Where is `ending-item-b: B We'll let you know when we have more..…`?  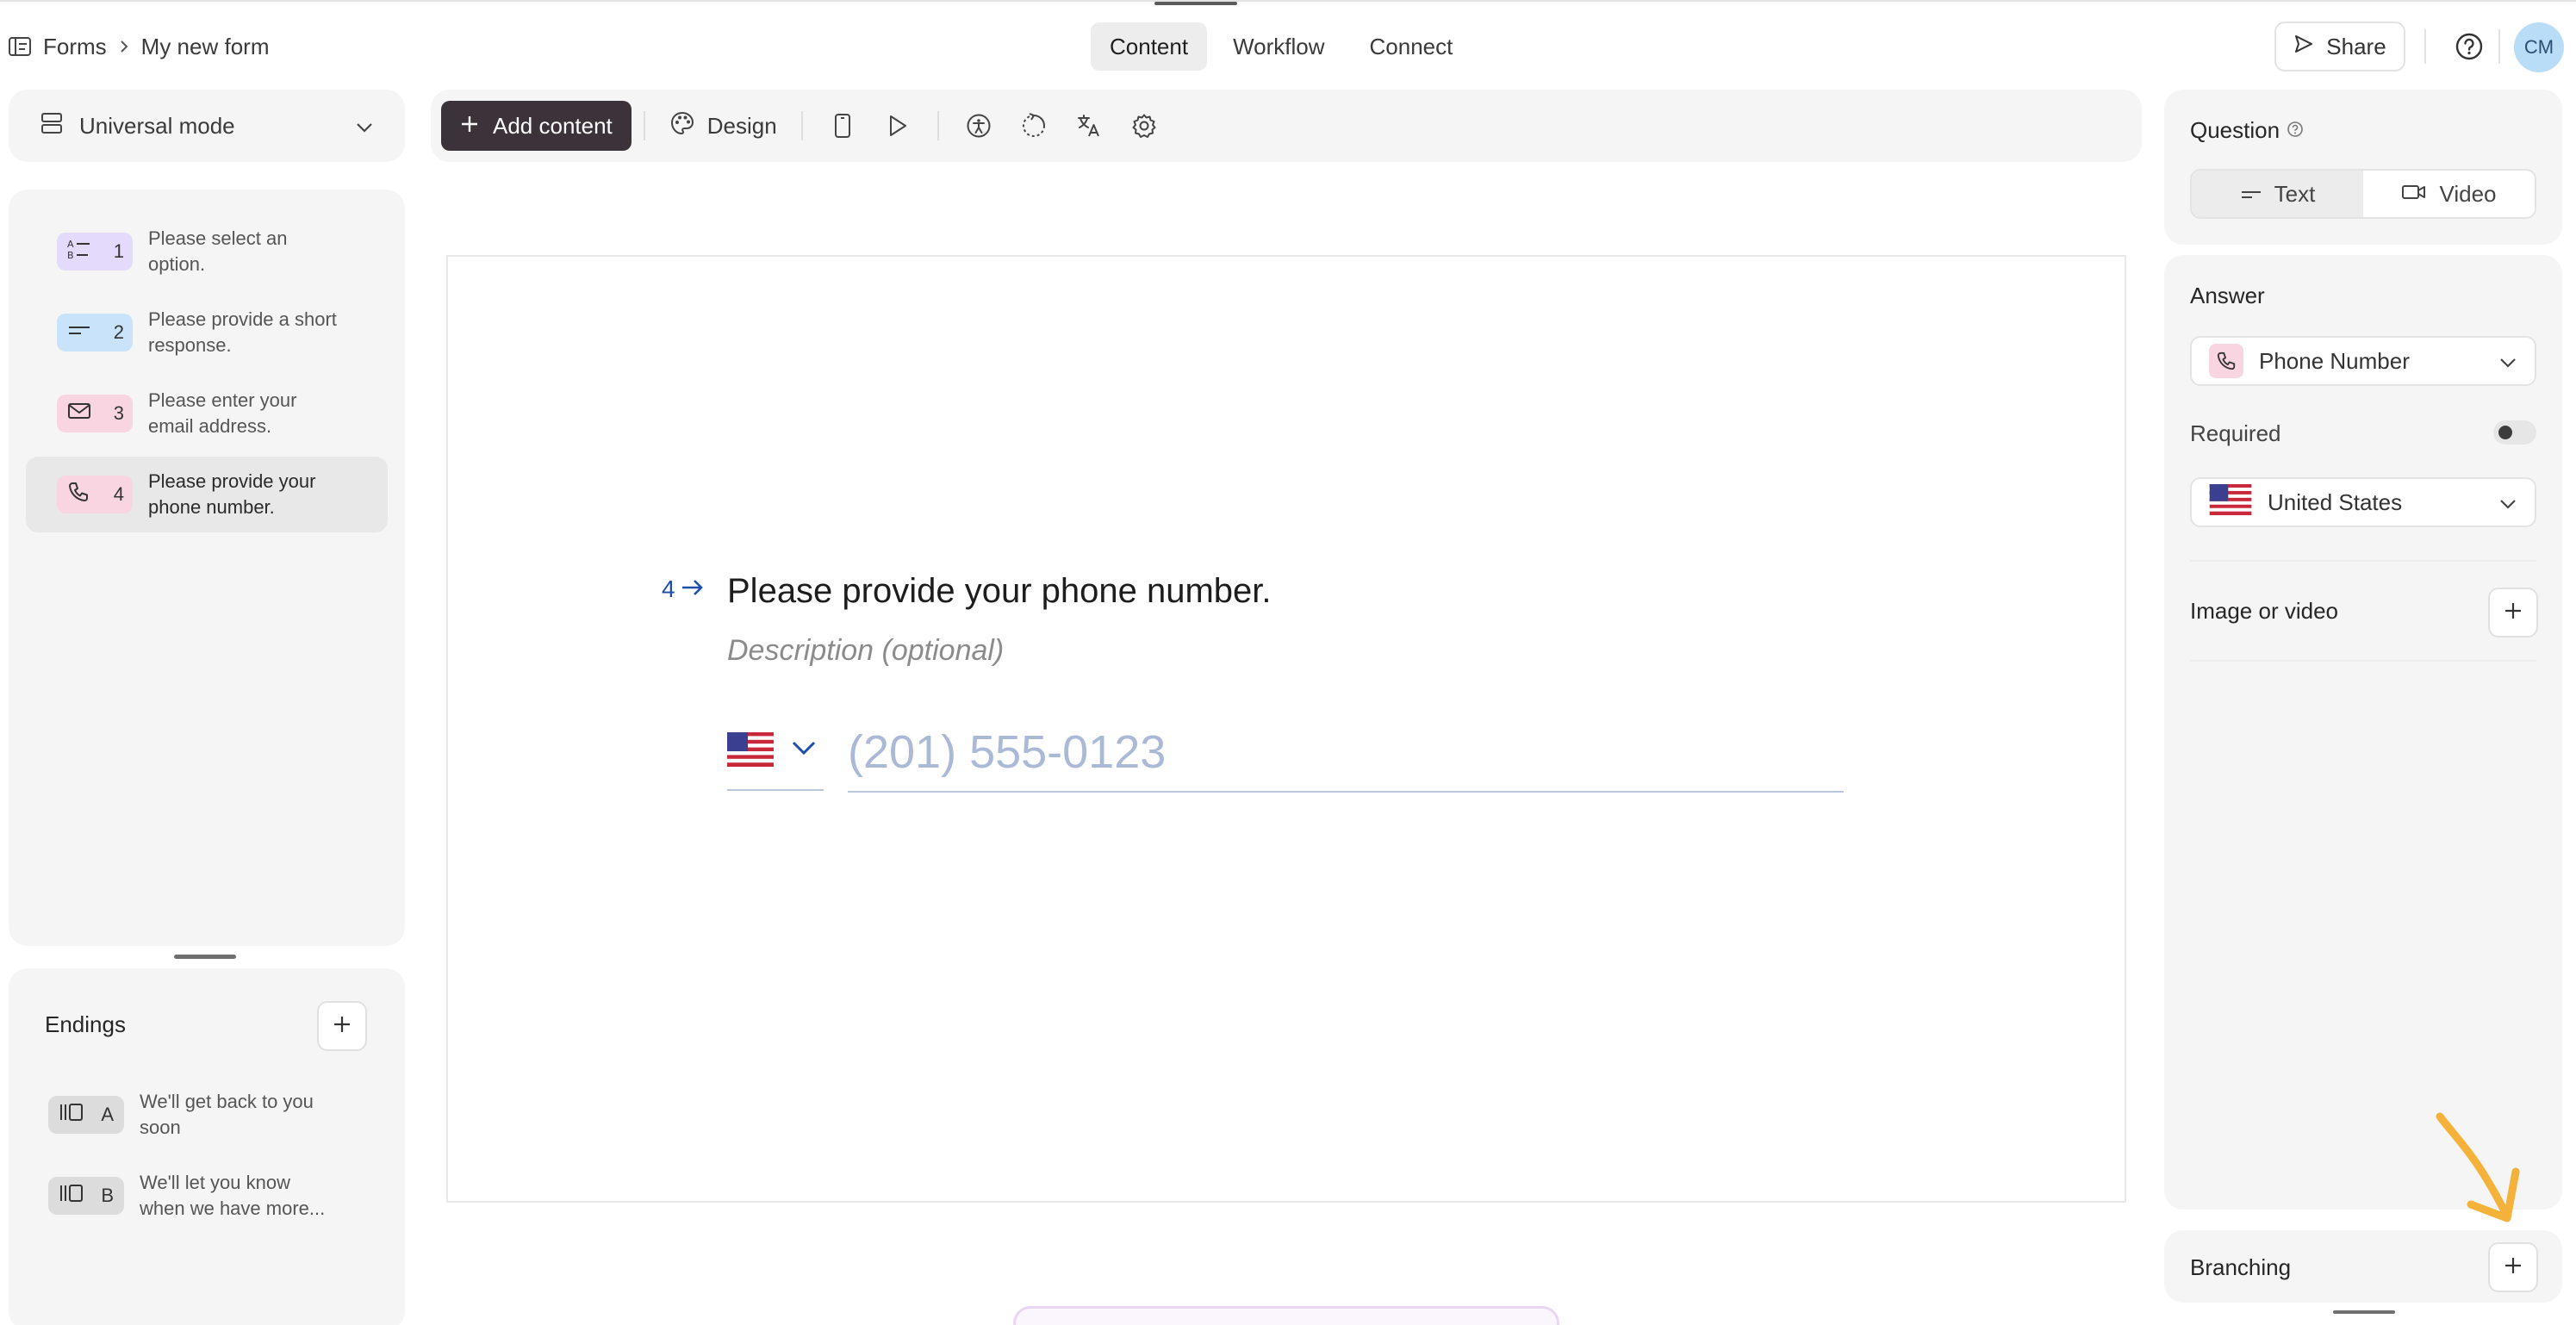 ending-item-b: B We'll let you know when we have more..… is located at coordinates (193, 1196).